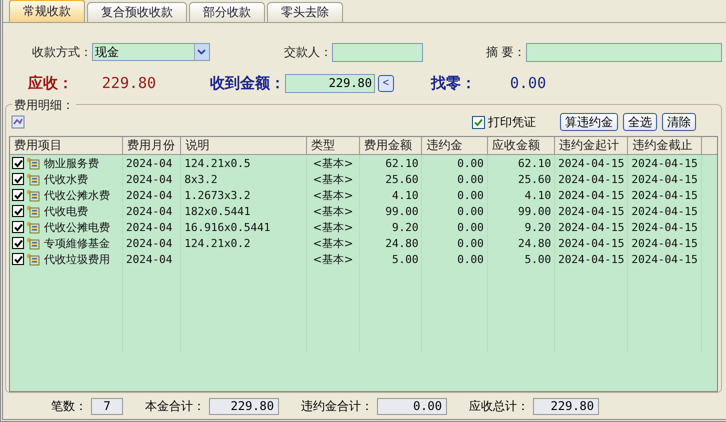 This screenshot has width=726, height=422. Describe the element at coordinates (505, 52) in the screenshot. I see `field-label: 摘 要：` at that location.